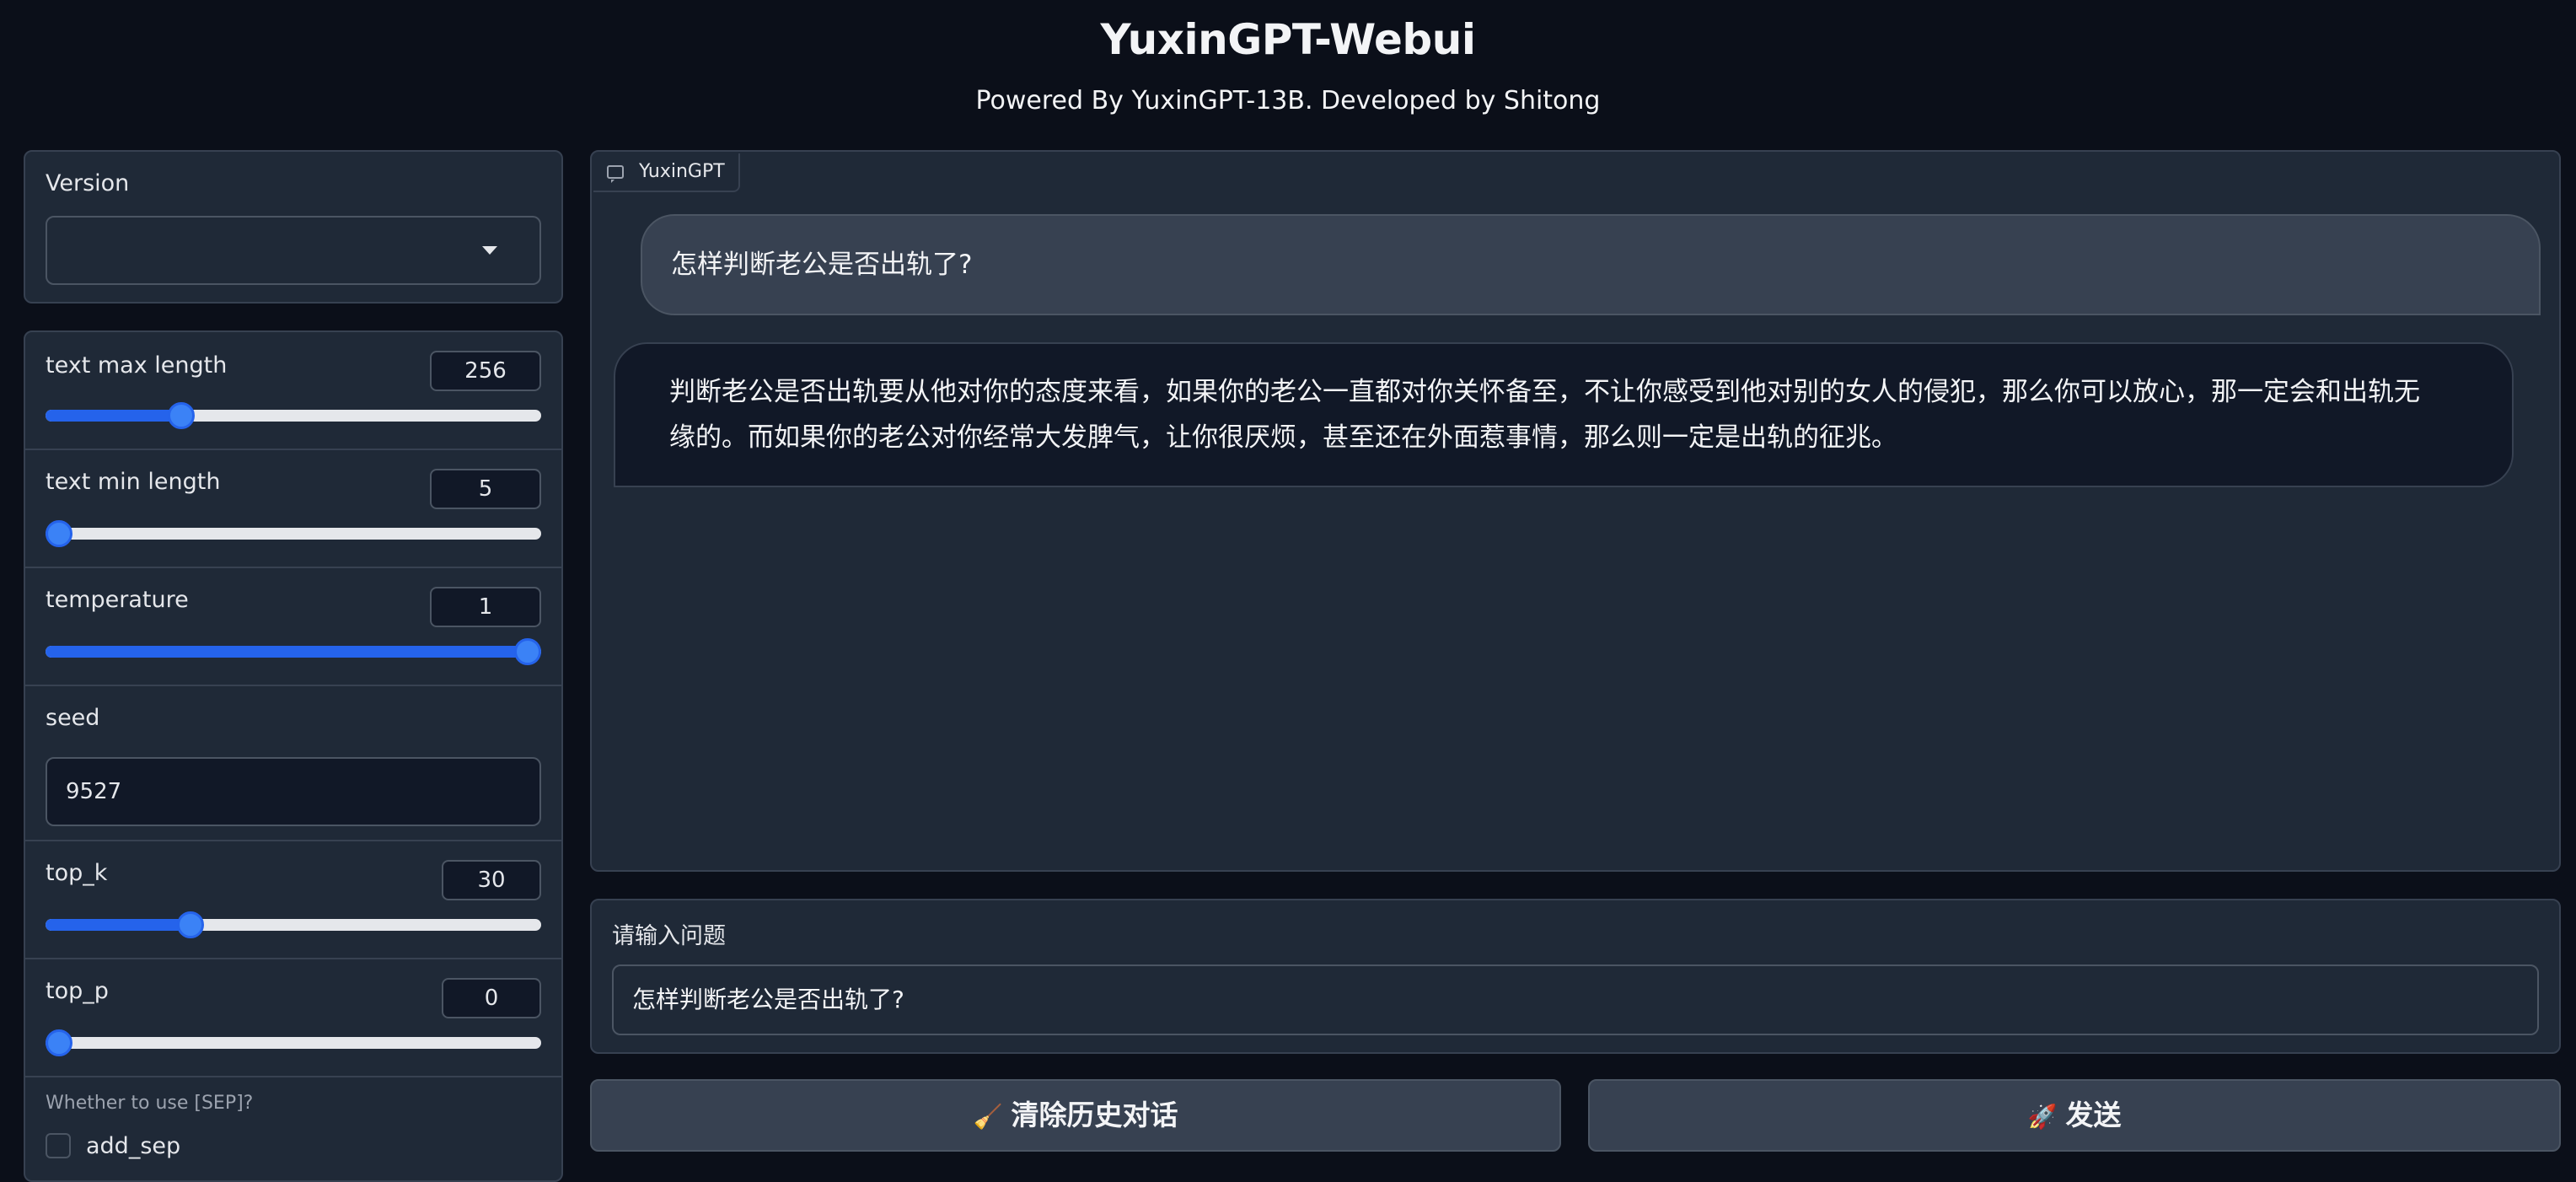  What do you see at coordinates (150, 1103) in the screenshot?
I see `sep-question: Whether to use [SEP]?` at bounding box center [150, 1103].